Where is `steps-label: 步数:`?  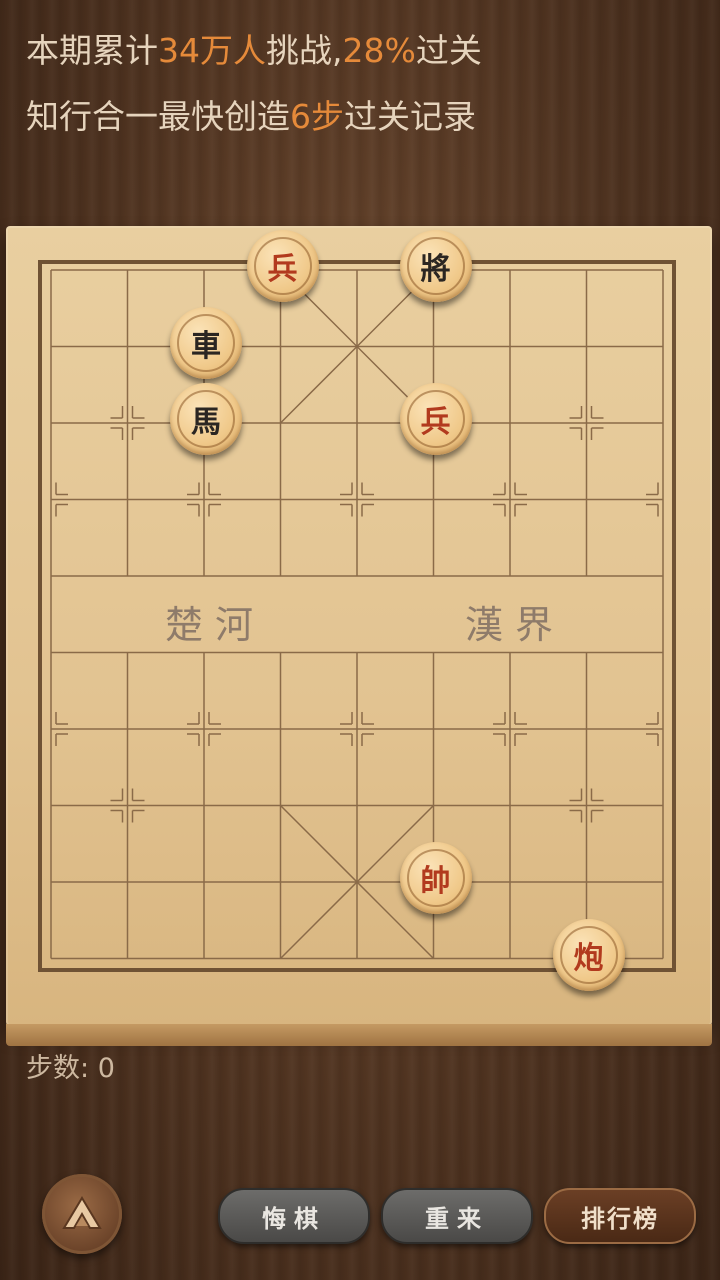
steps-label: 步数: is located at coordinates (58, 1068).